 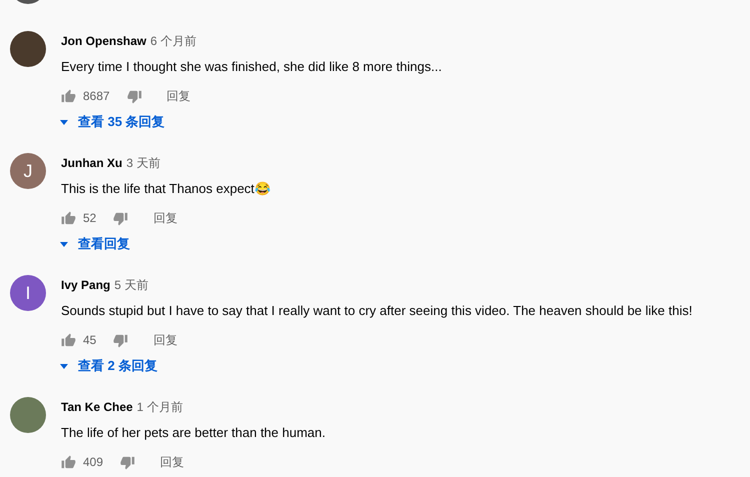 I want to click on comment-time: 6 个月前, so click(x=173, y=41).